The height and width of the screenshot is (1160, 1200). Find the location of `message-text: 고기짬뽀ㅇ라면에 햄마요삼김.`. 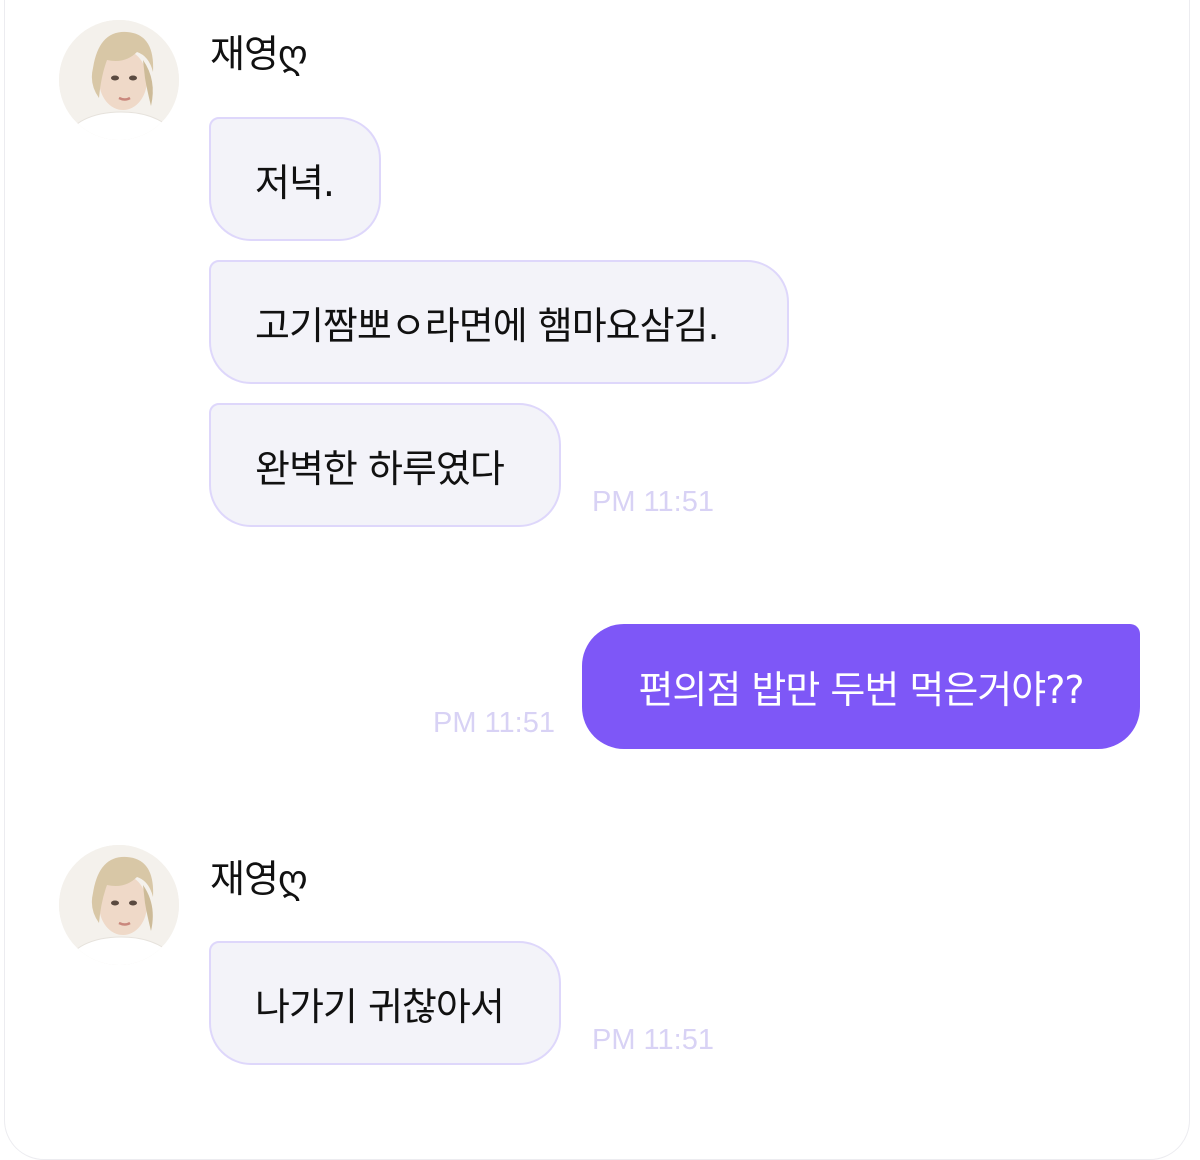

message-text: 고기짬뽀ㅇ라면에 햄마요삼김. is located at coordinates (487, 325).